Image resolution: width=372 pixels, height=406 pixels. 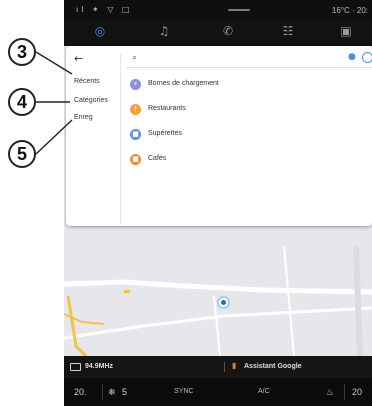 I want to click on category-convenience-stores: ■ Supérettes, so click(x=230, y=136).